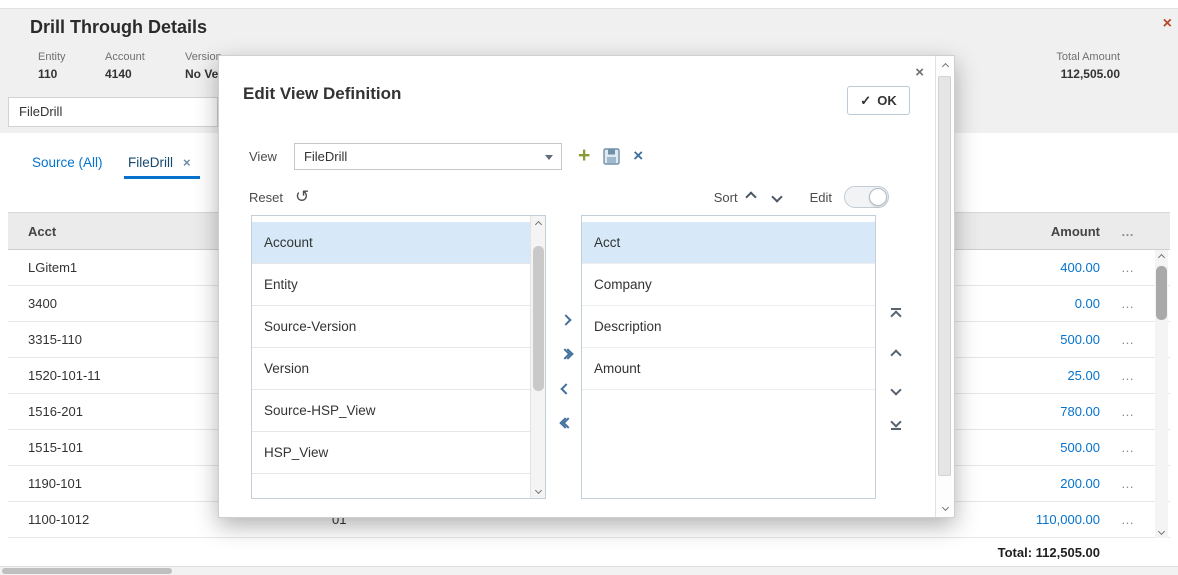 This screenshot has width=1178, height=575. Describe the element at coordinates (878, 197) in the screenshot. I see `edit-toggle-knob` at that location.